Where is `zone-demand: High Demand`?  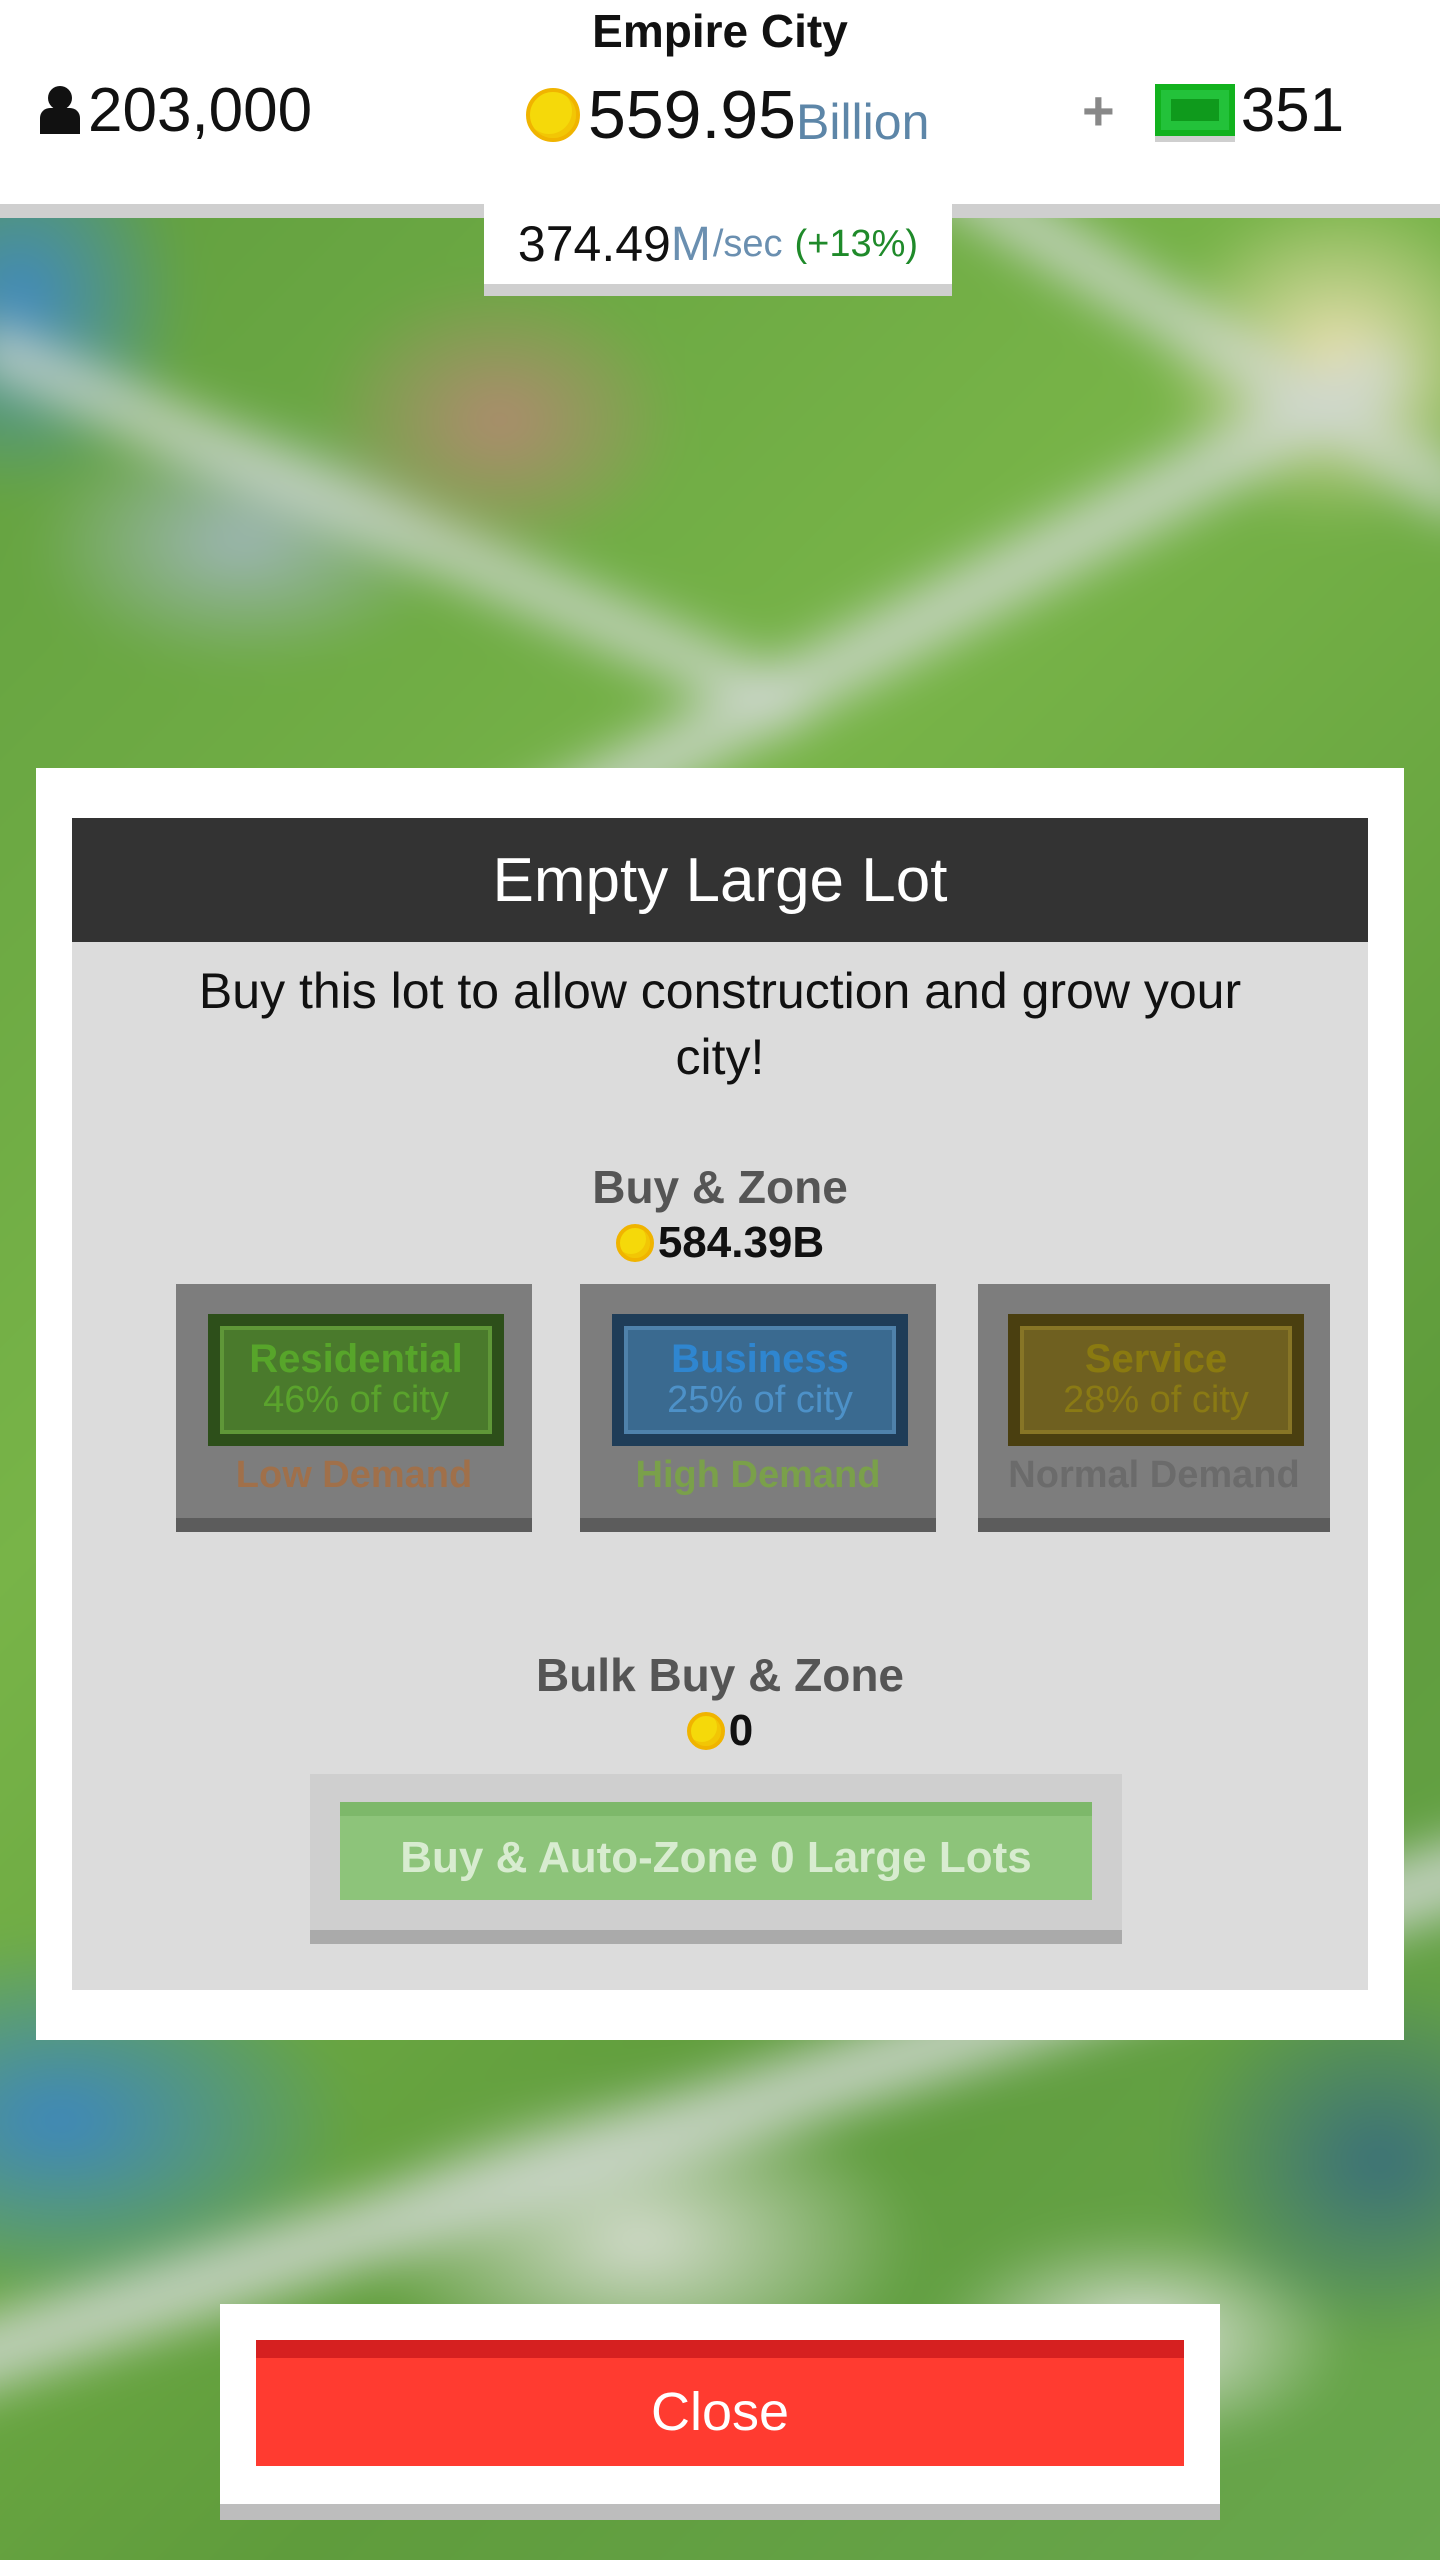
zone-demand: High Demand is located at coordinates (758, 1475).